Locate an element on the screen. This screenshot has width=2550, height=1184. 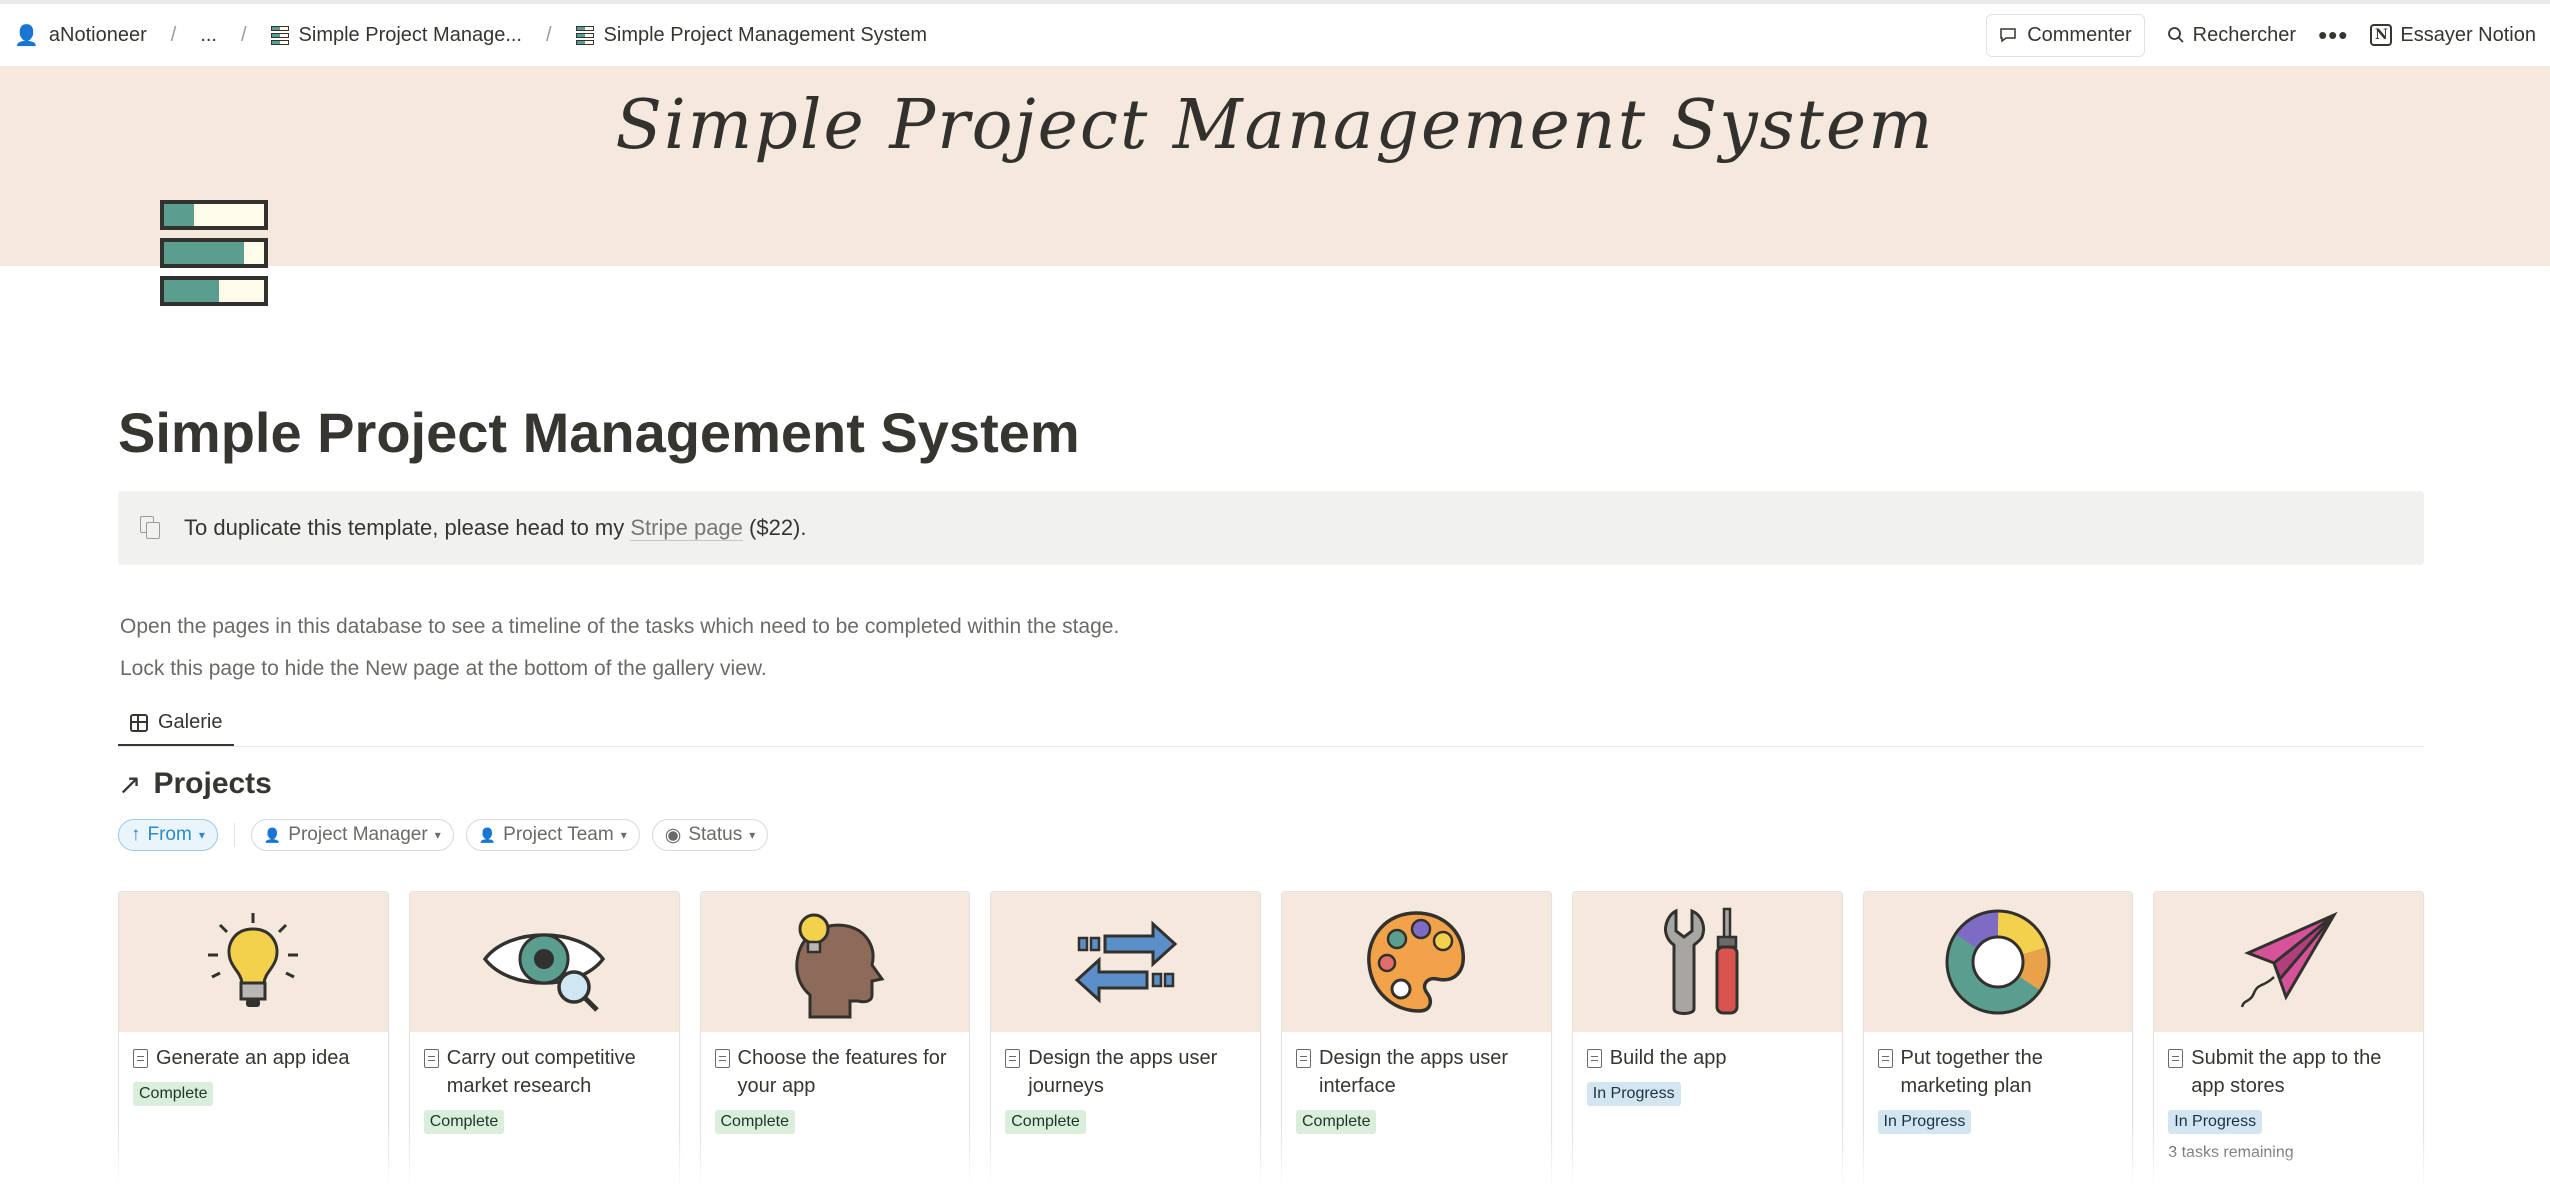
filter-project-manager: 👤 Project Manager ▾ is located at coordinates (352, 835).